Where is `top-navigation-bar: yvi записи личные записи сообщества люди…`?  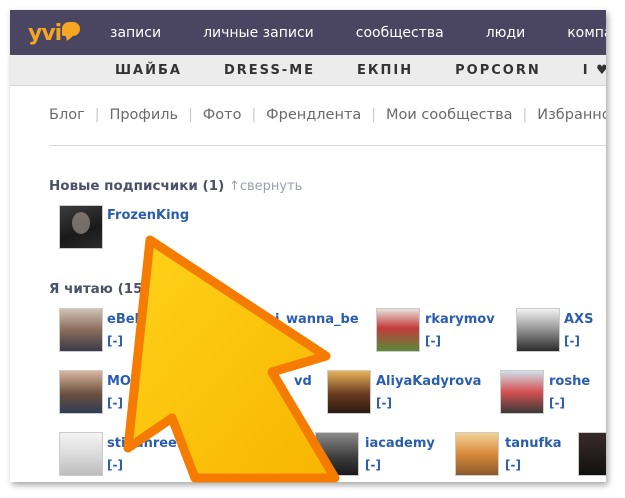 top-navigation-bar: yvi записи личные записи сообщества люди… is located at coordinates (308, 32).